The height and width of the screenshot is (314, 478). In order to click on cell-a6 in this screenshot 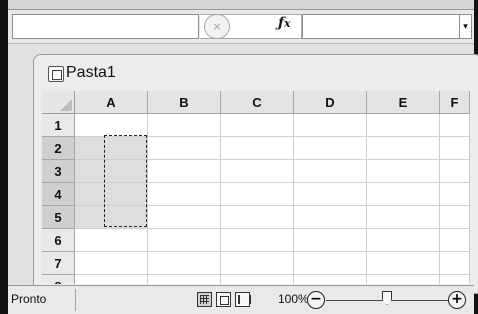, I will do `click(111, 240)`.